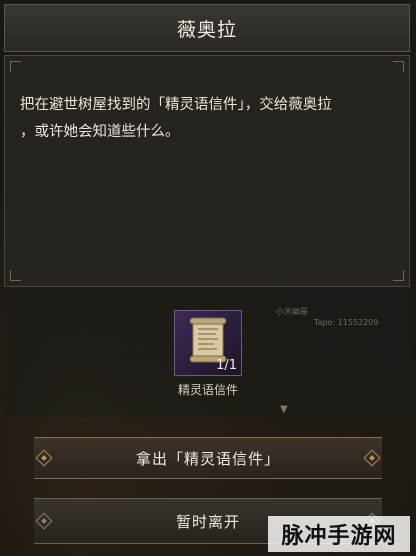 The image size is (416, 556). What do you see at coordinates (346, 322) in the screenshot?
I see `background-tapo-id: Tapo: 11552209` at bounding box center [346, 322].